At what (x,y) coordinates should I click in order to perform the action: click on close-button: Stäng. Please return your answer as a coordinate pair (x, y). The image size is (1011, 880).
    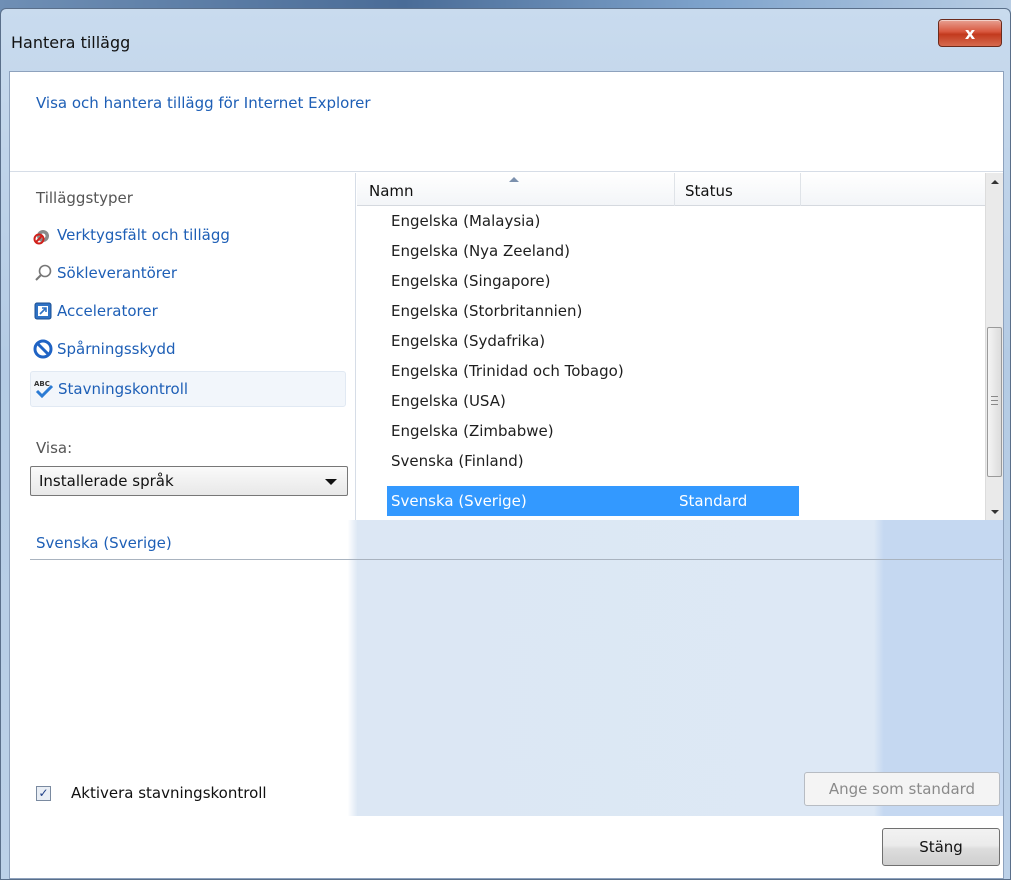
    Looking at the image, I should click on (941, 847).